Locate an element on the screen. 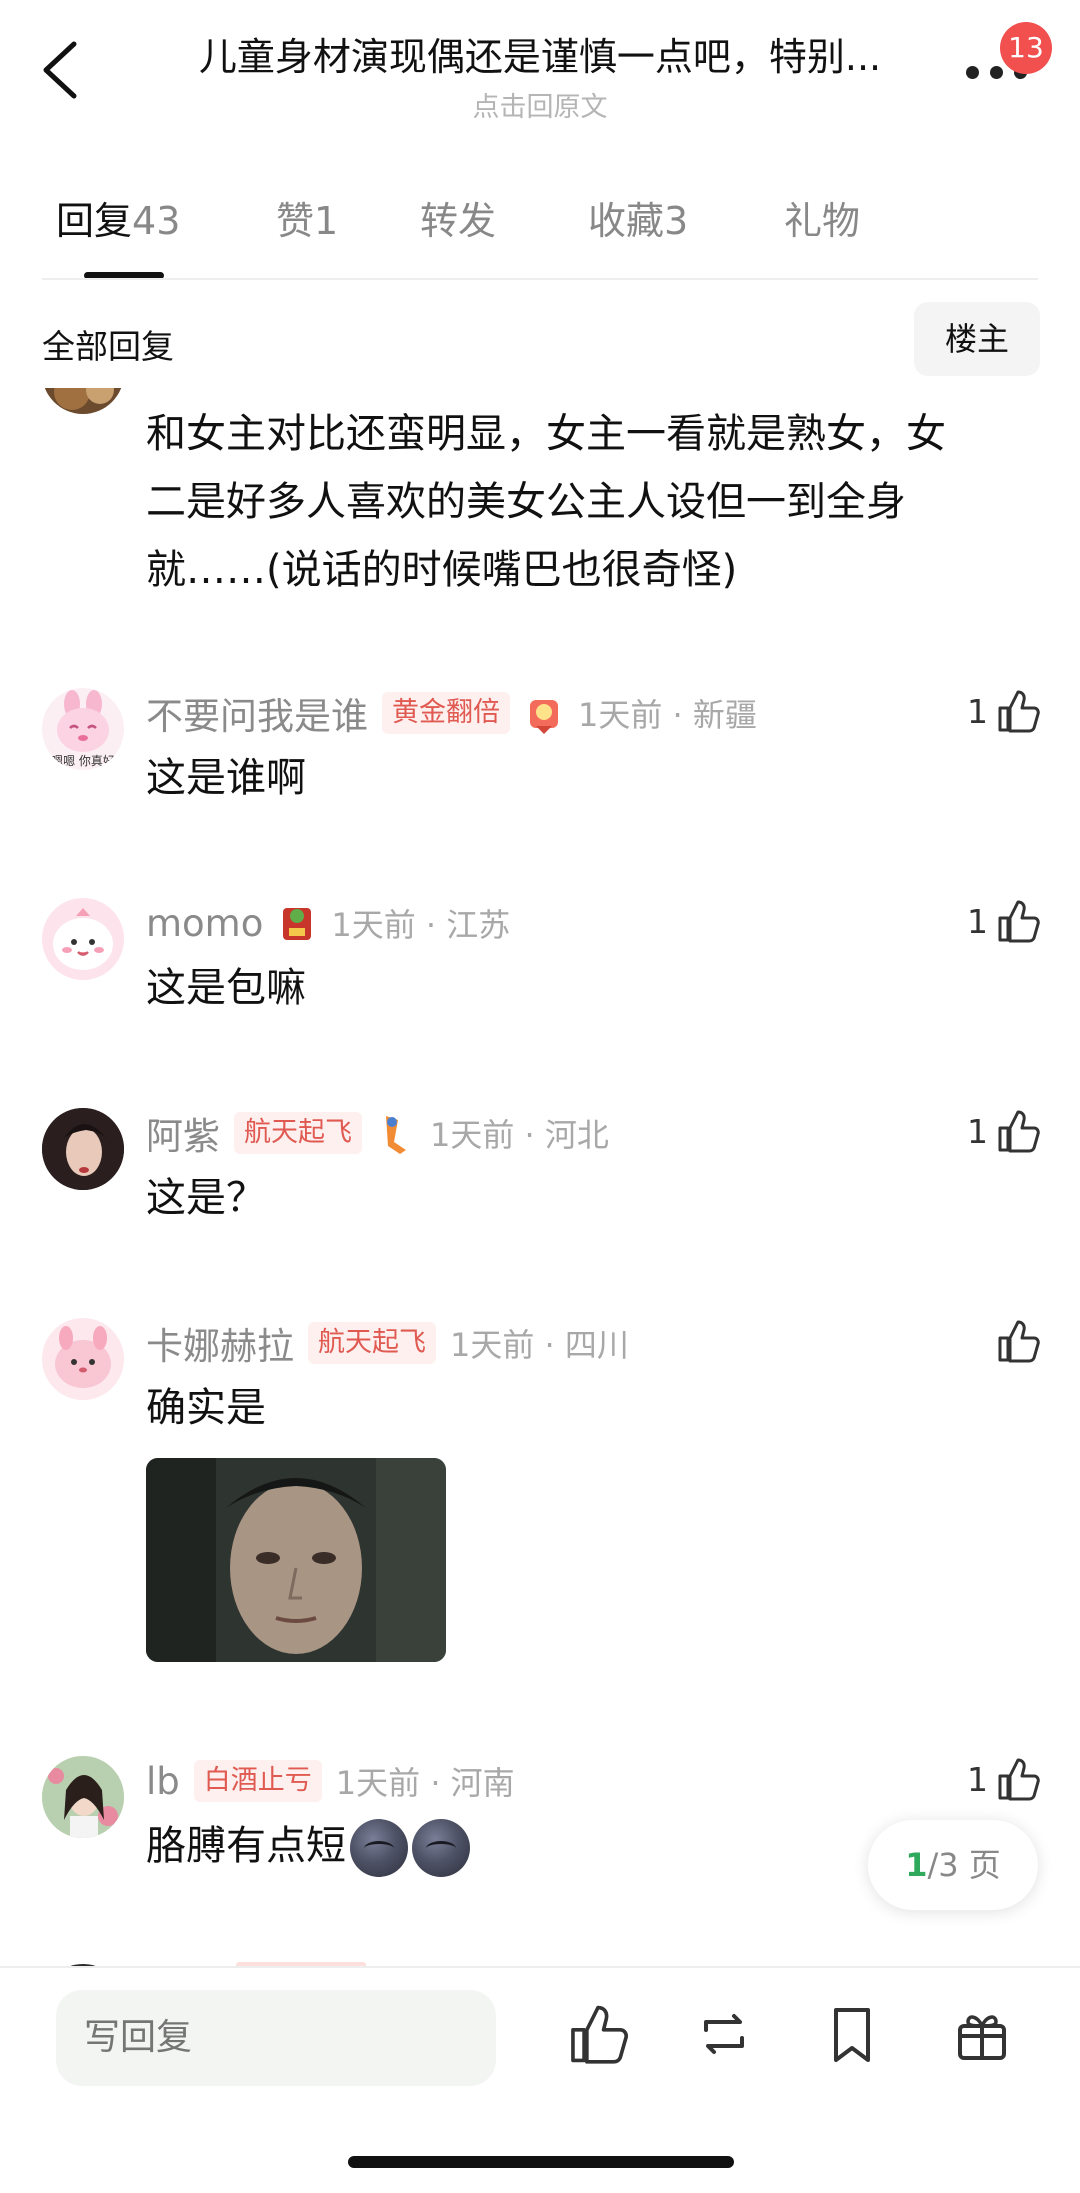  tab-favorites: 收藏3 is located at coordinates (638, 217).